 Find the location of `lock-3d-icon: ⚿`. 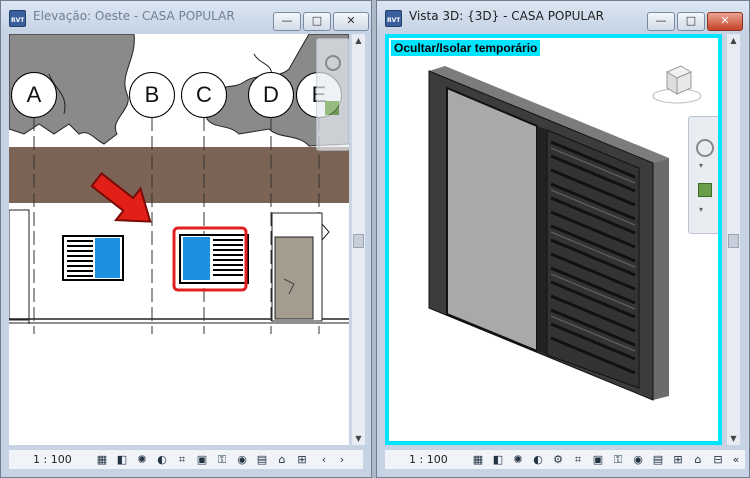

lock-3d-icon: ⚿ is located at coordinates (618, 460).